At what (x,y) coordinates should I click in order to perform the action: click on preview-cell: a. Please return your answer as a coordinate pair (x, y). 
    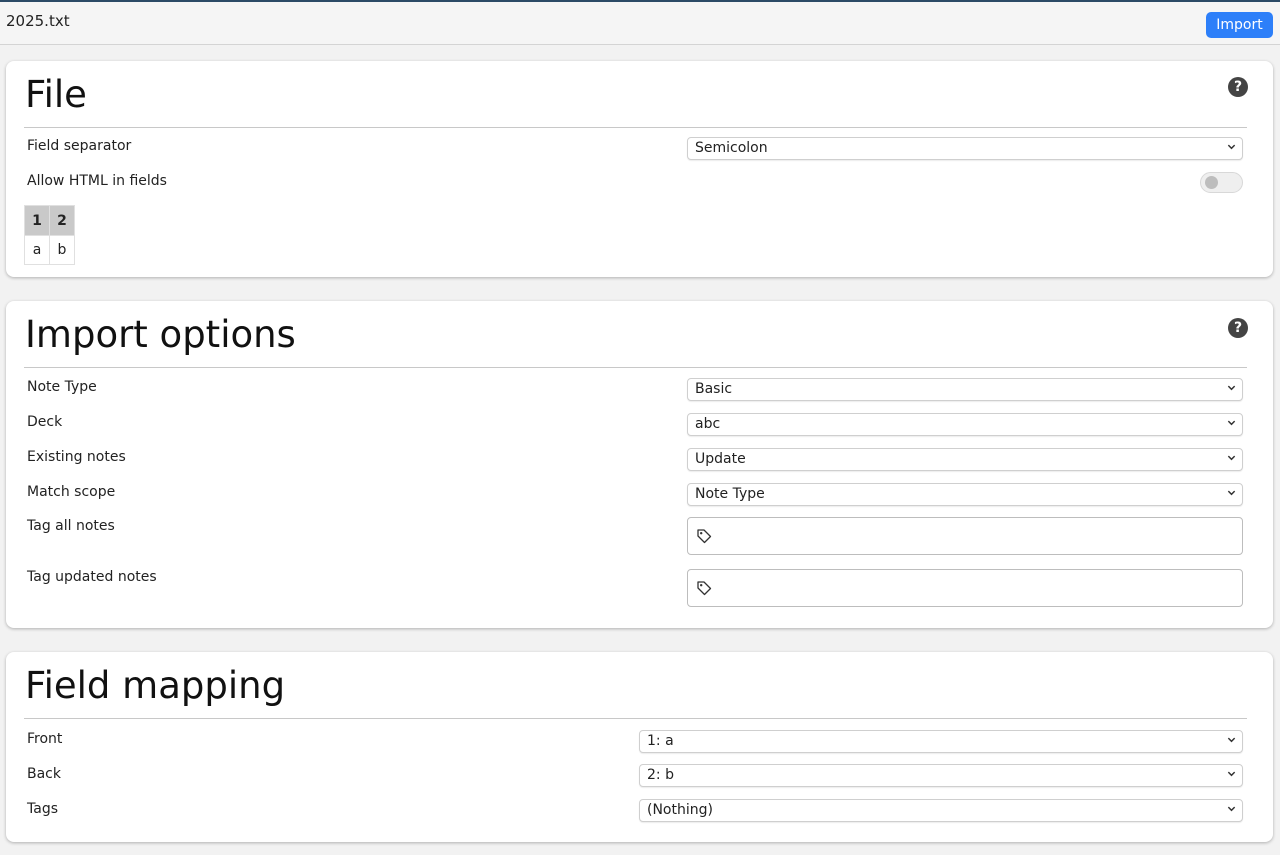
    Looking at the image, I should click on (37, 250).